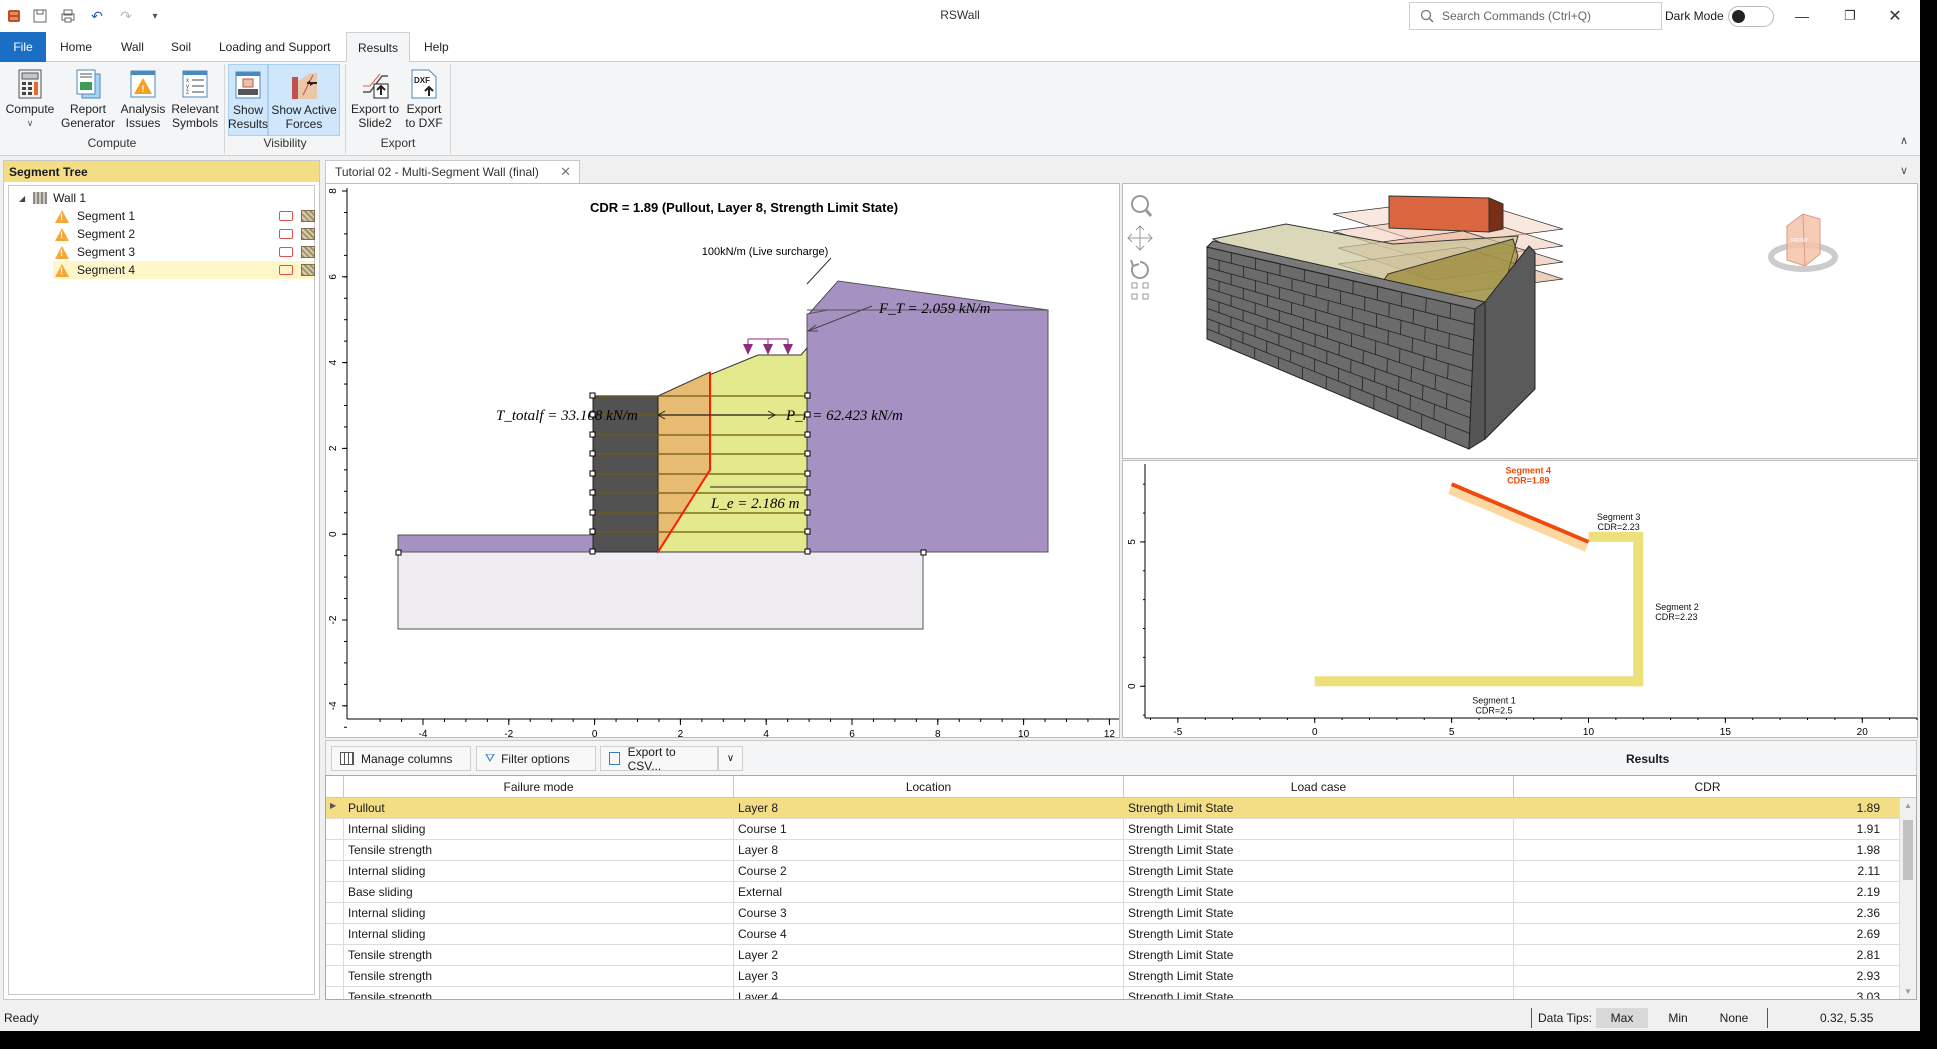  Describe the element at coordinates (68, 16) in the screenshot. I see `print-icon` at that location.